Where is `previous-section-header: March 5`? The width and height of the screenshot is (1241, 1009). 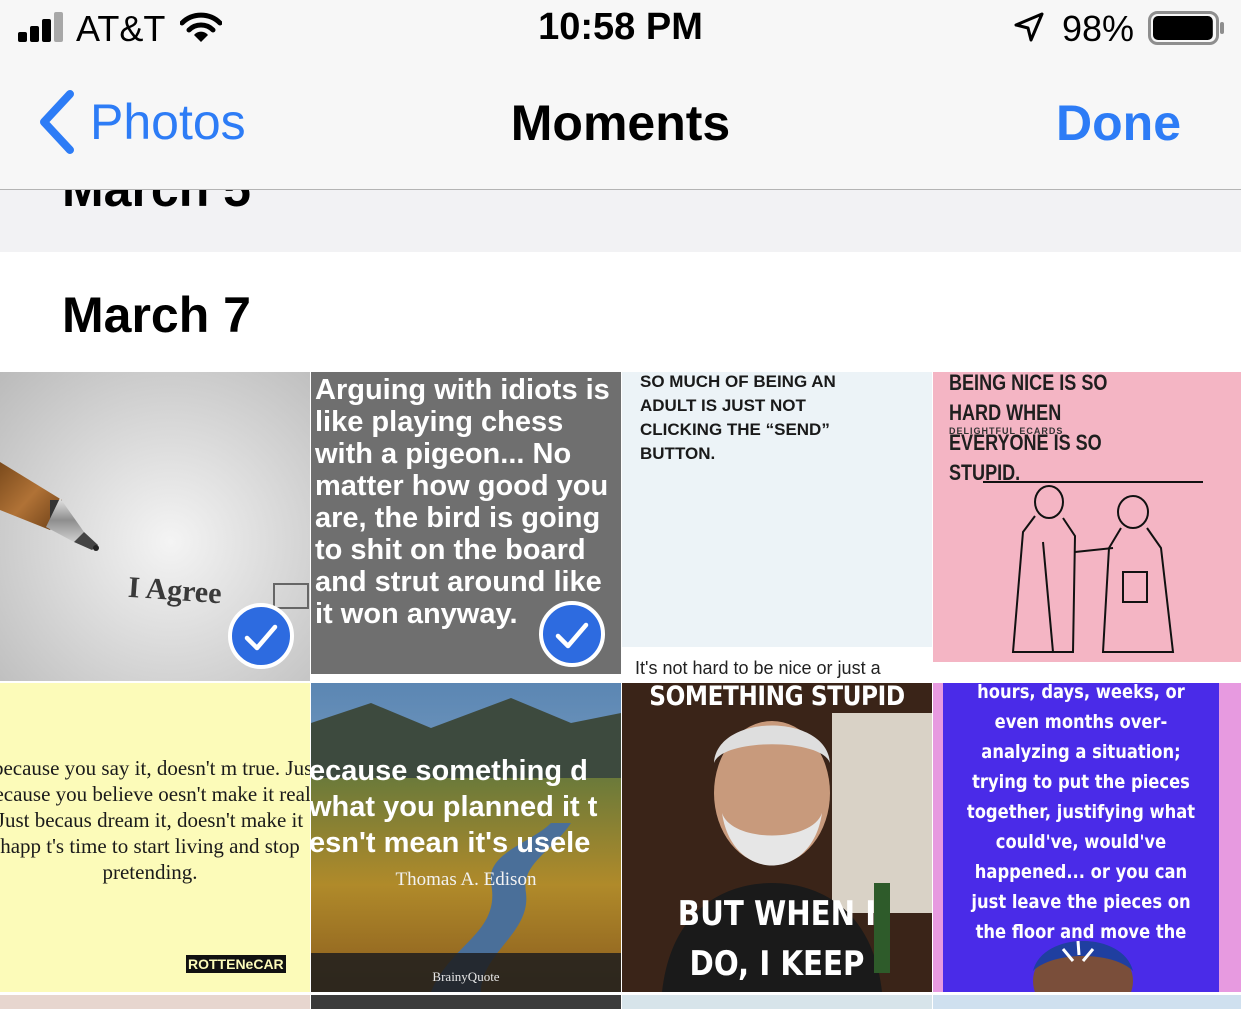
previous-section-header: March 5 is located at coordinates (620, 221).